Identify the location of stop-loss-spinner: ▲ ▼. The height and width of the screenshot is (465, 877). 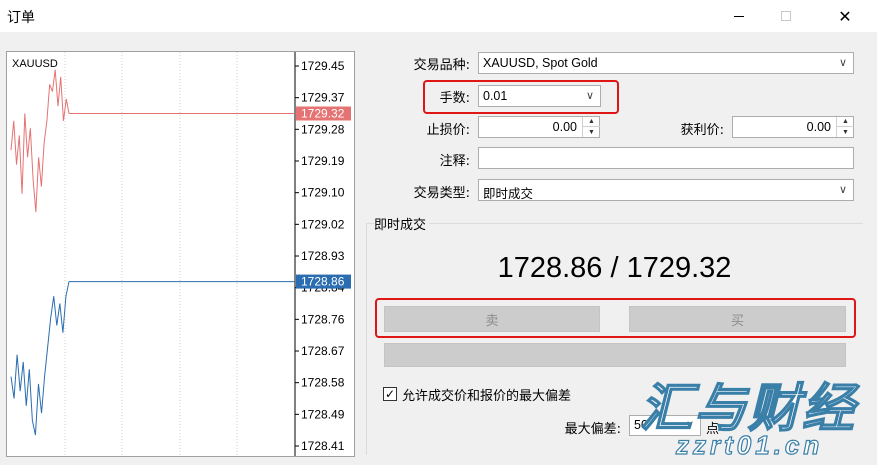
(591, 127).